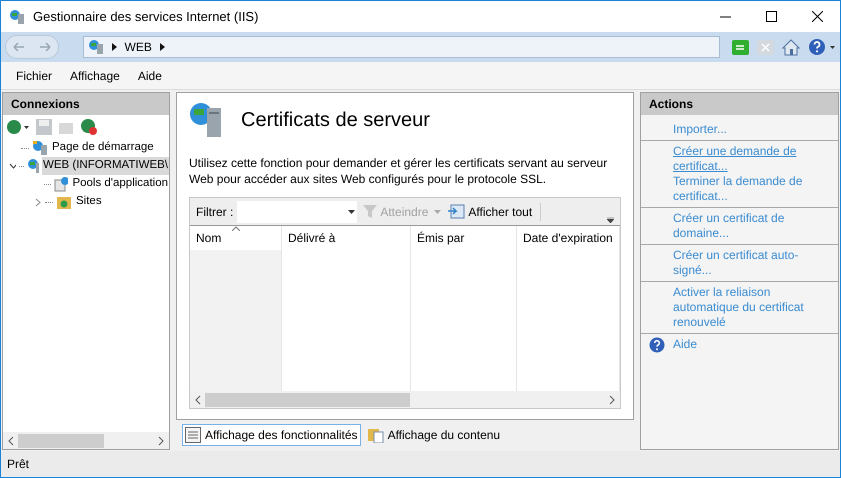  Describe the element at coordinates (206, 120) in the screenshot. I see `certificate-server-icon` at that location.